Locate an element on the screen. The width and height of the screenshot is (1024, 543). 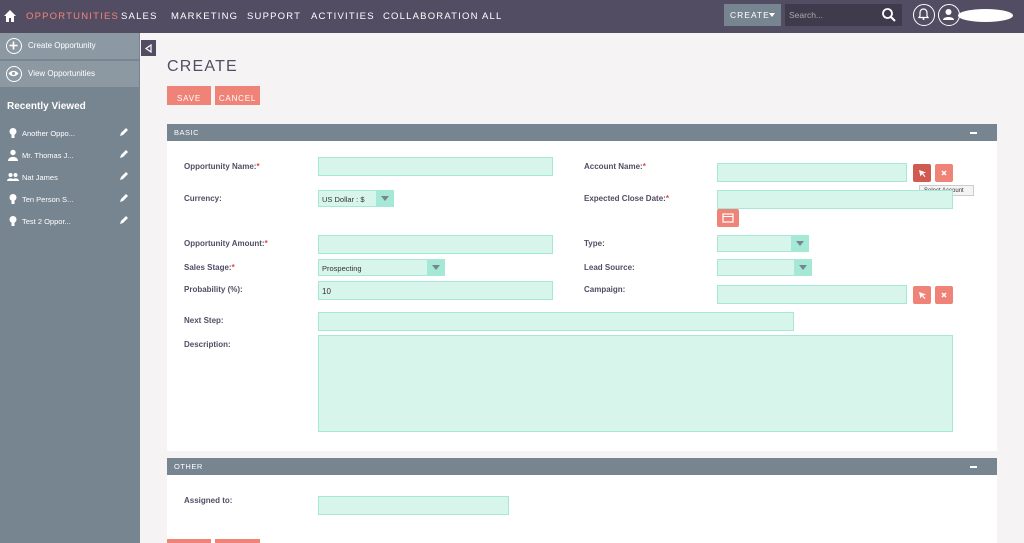
search-input is located at coordinates (831, 15).